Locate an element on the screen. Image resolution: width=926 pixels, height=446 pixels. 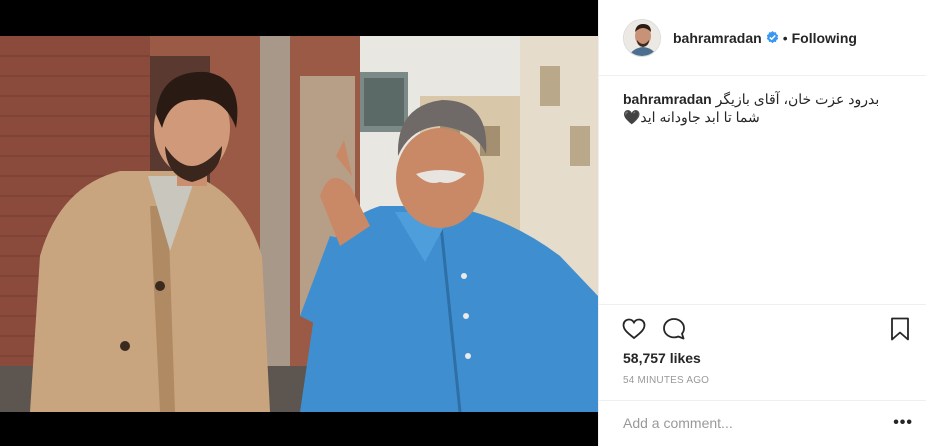
comment-bubble-icon is located at coordinates (674, 329).